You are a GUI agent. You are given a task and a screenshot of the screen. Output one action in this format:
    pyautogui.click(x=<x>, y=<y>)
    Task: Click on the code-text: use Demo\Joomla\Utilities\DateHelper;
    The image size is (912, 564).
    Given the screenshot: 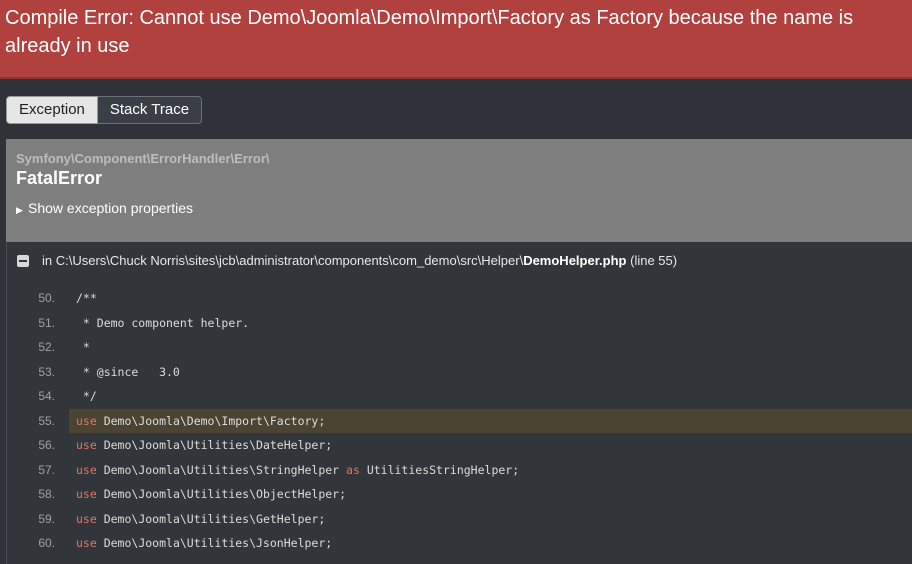 What is the action you would take?
    pyautogui.click(x=204, y=445)
    